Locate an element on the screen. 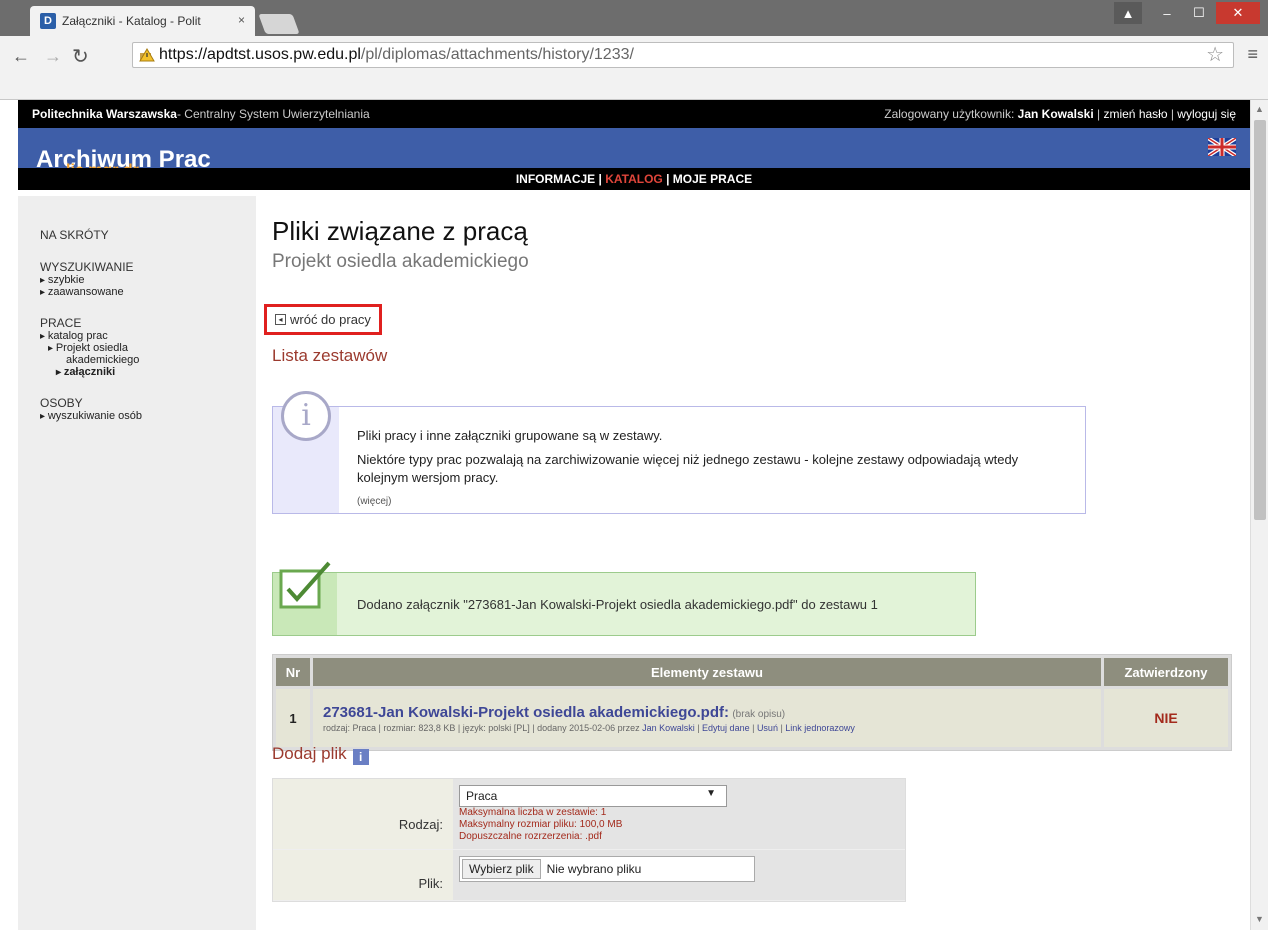  back-label: wróć do pracy is located at coordinates (330, 319).